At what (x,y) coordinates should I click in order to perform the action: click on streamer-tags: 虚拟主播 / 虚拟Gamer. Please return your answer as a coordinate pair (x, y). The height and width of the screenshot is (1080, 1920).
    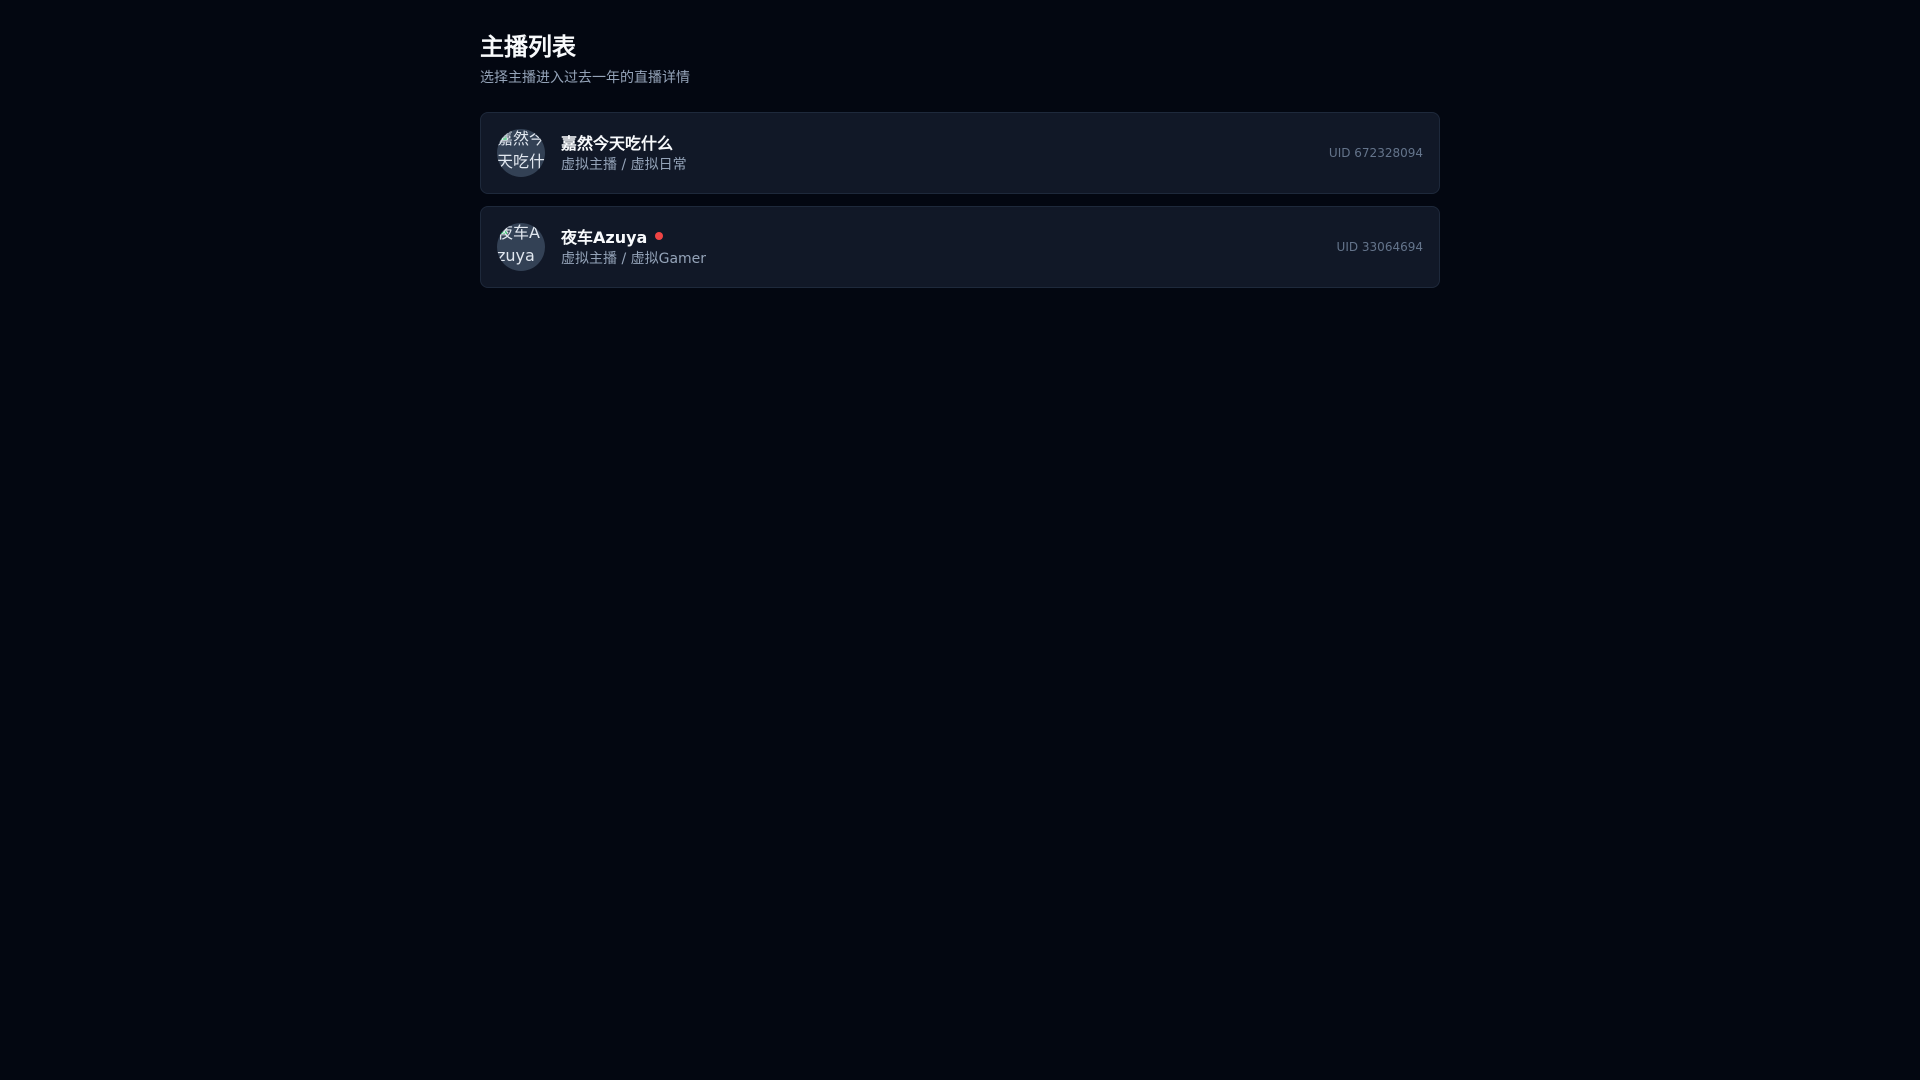
    Looking at the image, I should click on (634, 259).